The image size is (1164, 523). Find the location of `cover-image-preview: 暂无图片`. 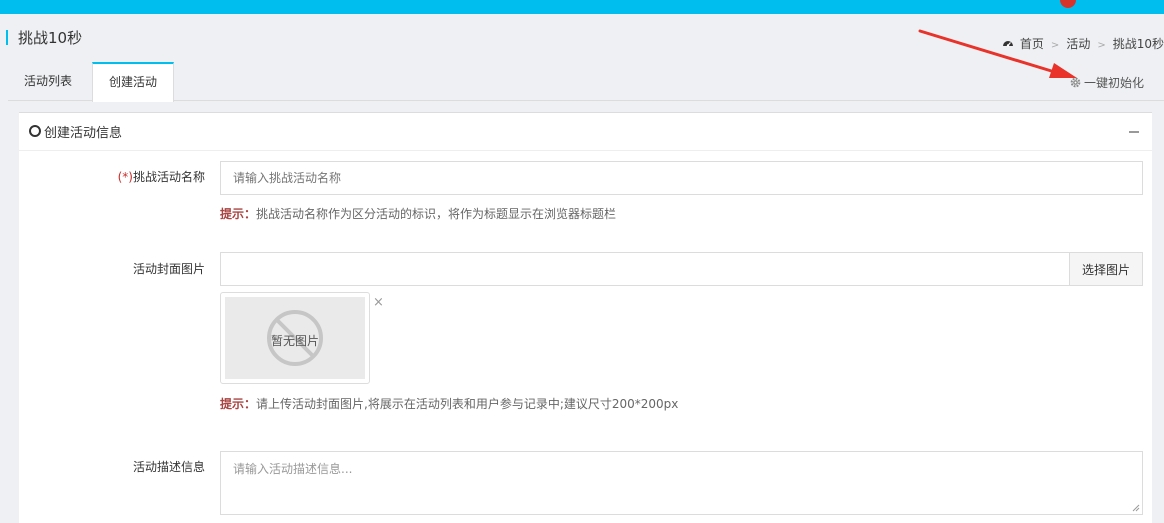

cover-image-preview: 暂无图片 is located at coordinates (295, 338).